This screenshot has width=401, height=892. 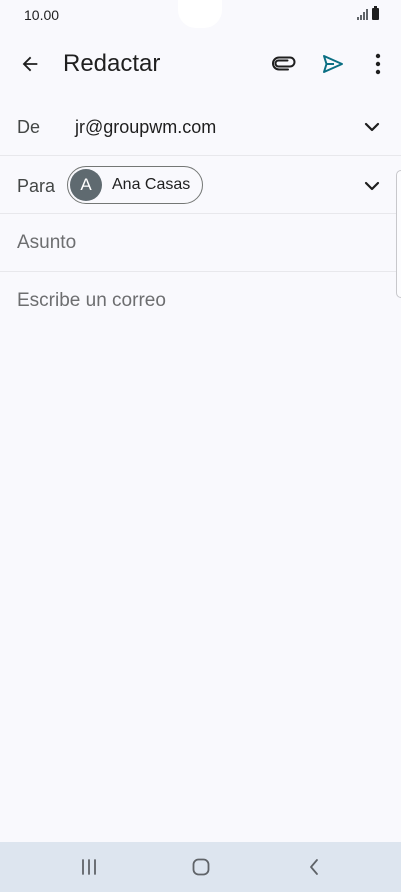 I want to click on scroll-handle, so click(x=398, y=234).